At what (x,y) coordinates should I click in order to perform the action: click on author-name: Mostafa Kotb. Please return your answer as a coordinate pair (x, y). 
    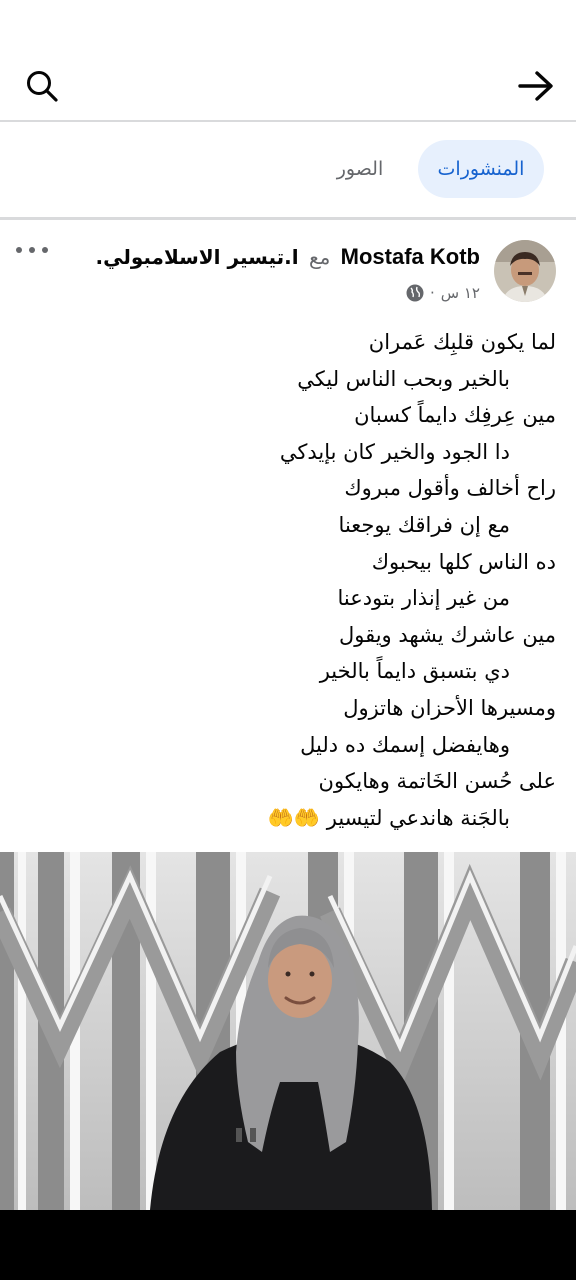
    Looking at the image, I should click on (410, 256).